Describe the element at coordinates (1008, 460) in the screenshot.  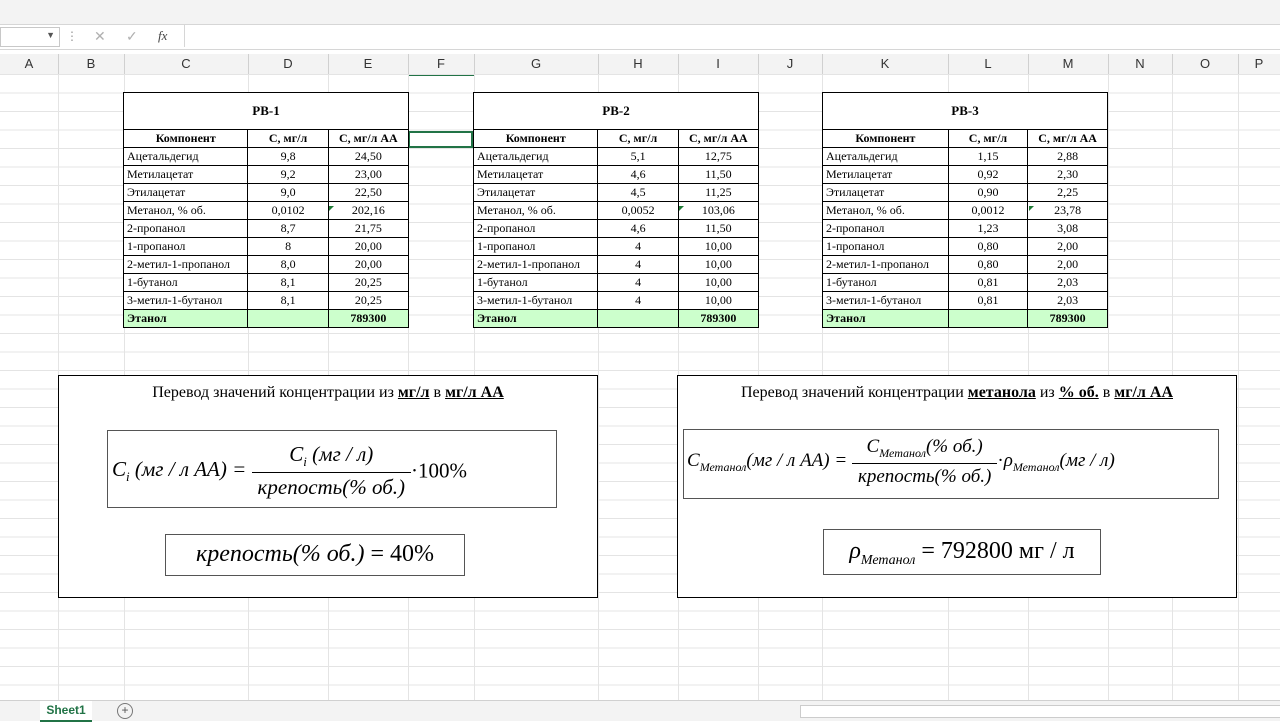
I see `formula-density-symbol: ρ` at that location.